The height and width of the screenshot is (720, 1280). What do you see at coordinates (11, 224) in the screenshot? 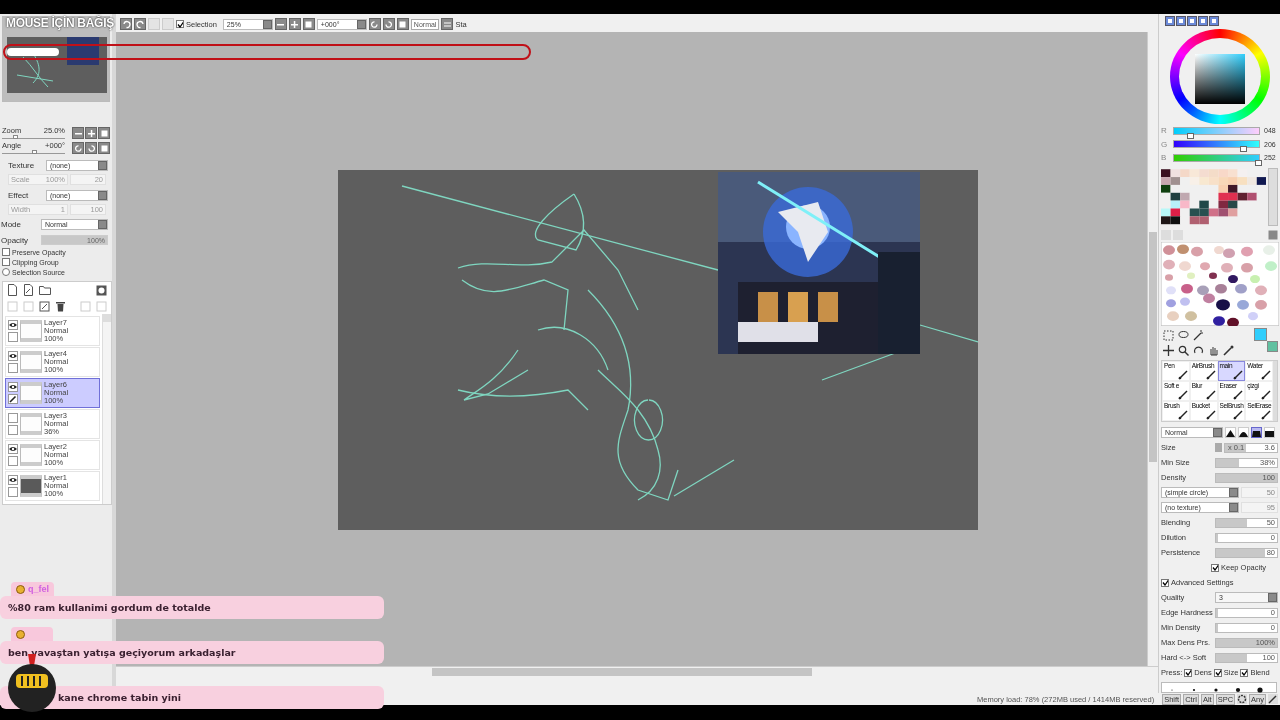
I see `mode-label: Mode` at bounding box center [11, 224].